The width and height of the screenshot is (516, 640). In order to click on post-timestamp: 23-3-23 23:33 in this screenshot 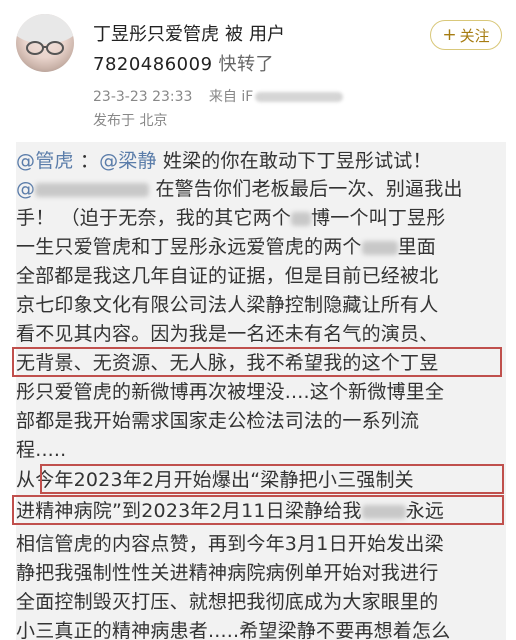, I will do `click(143, 97)`.